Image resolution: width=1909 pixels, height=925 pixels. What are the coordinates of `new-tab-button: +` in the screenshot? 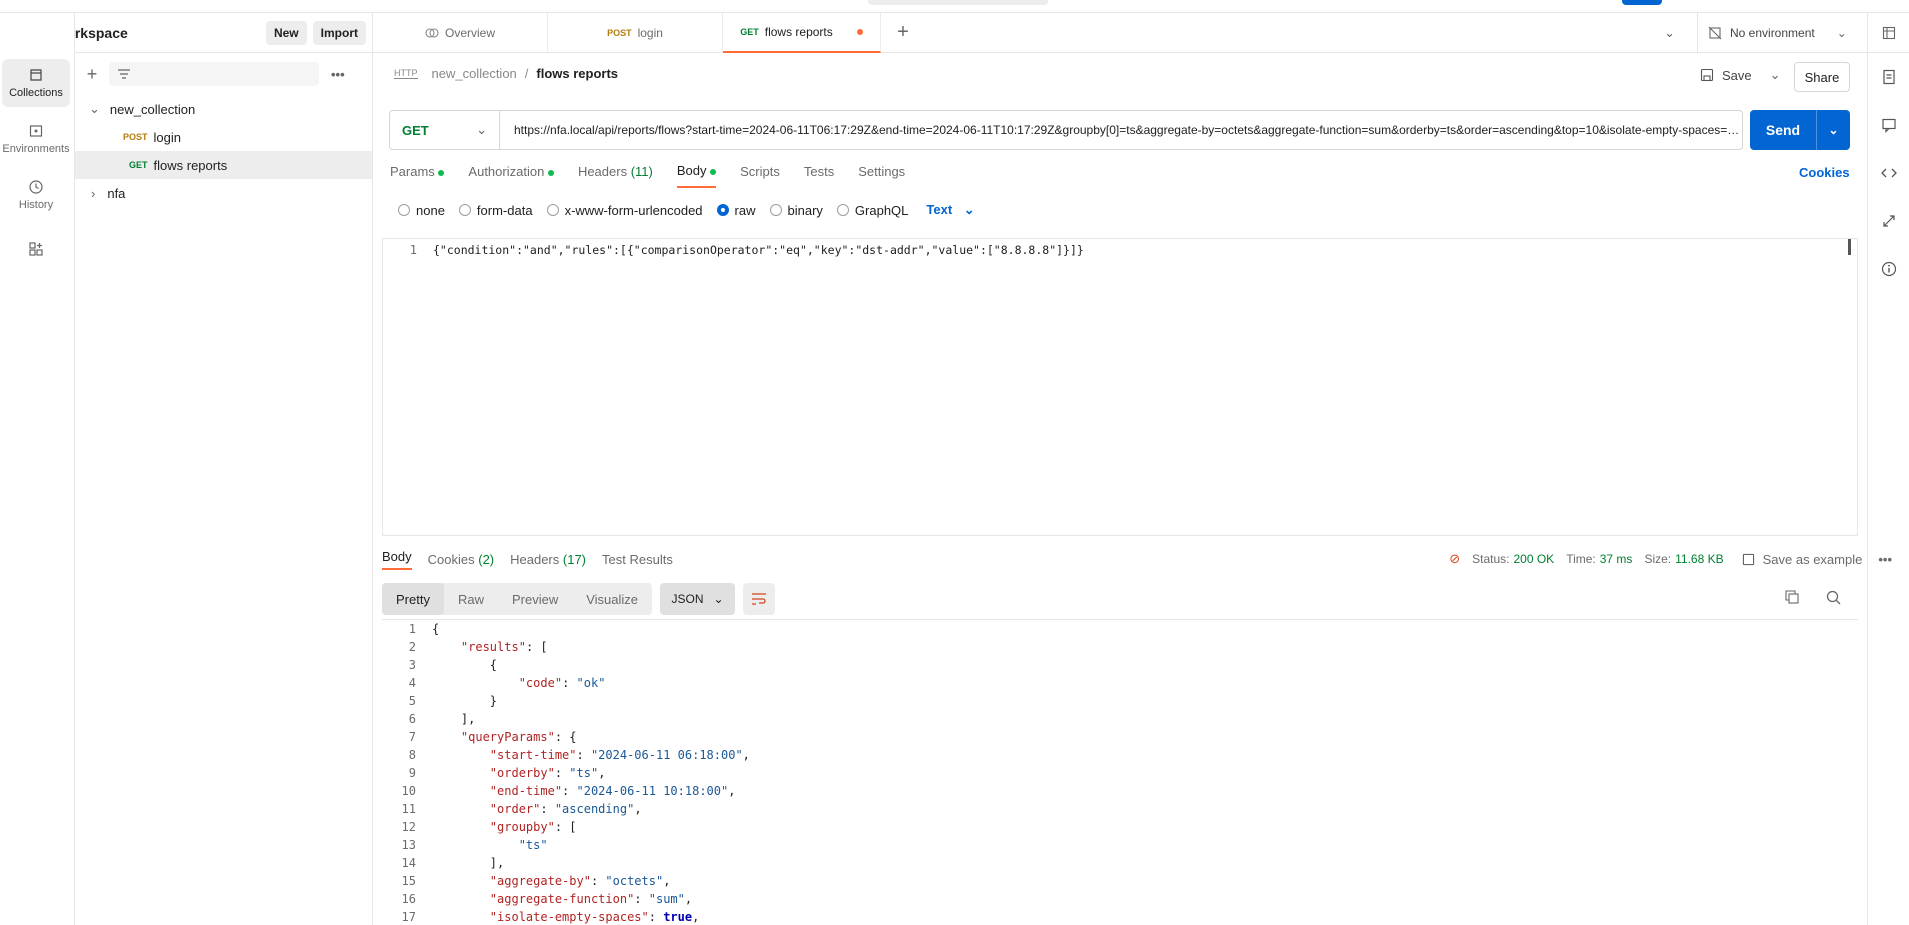 It's located at (903, 32).